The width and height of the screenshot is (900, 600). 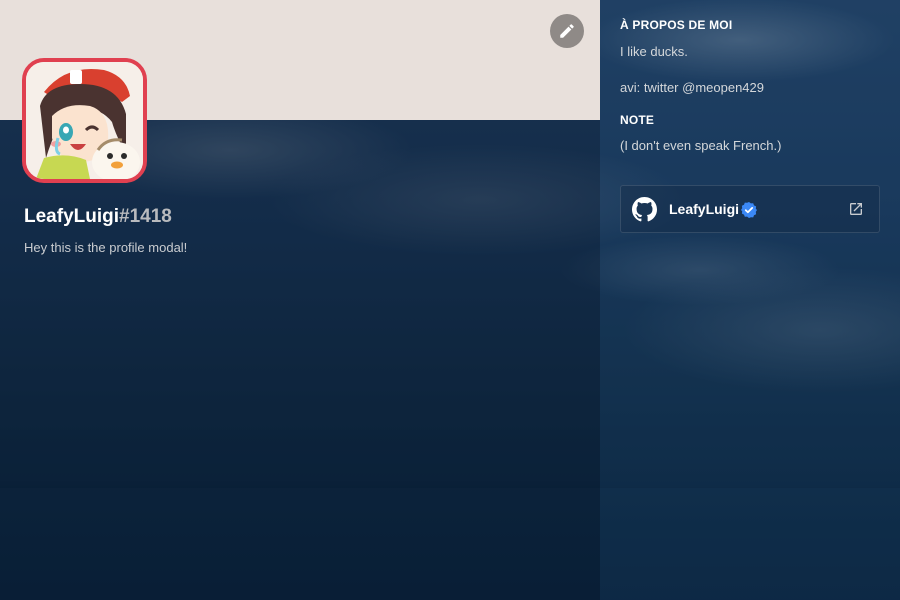 I want to click on verified-badge-icon, so click(x=749, y=210).